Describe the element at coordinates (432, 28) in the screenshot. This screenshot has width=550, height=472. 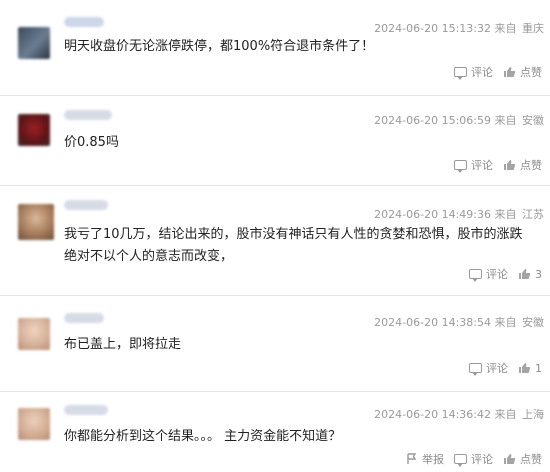
I see `timestamp: 2024-06-20 15:13:32` at that location.